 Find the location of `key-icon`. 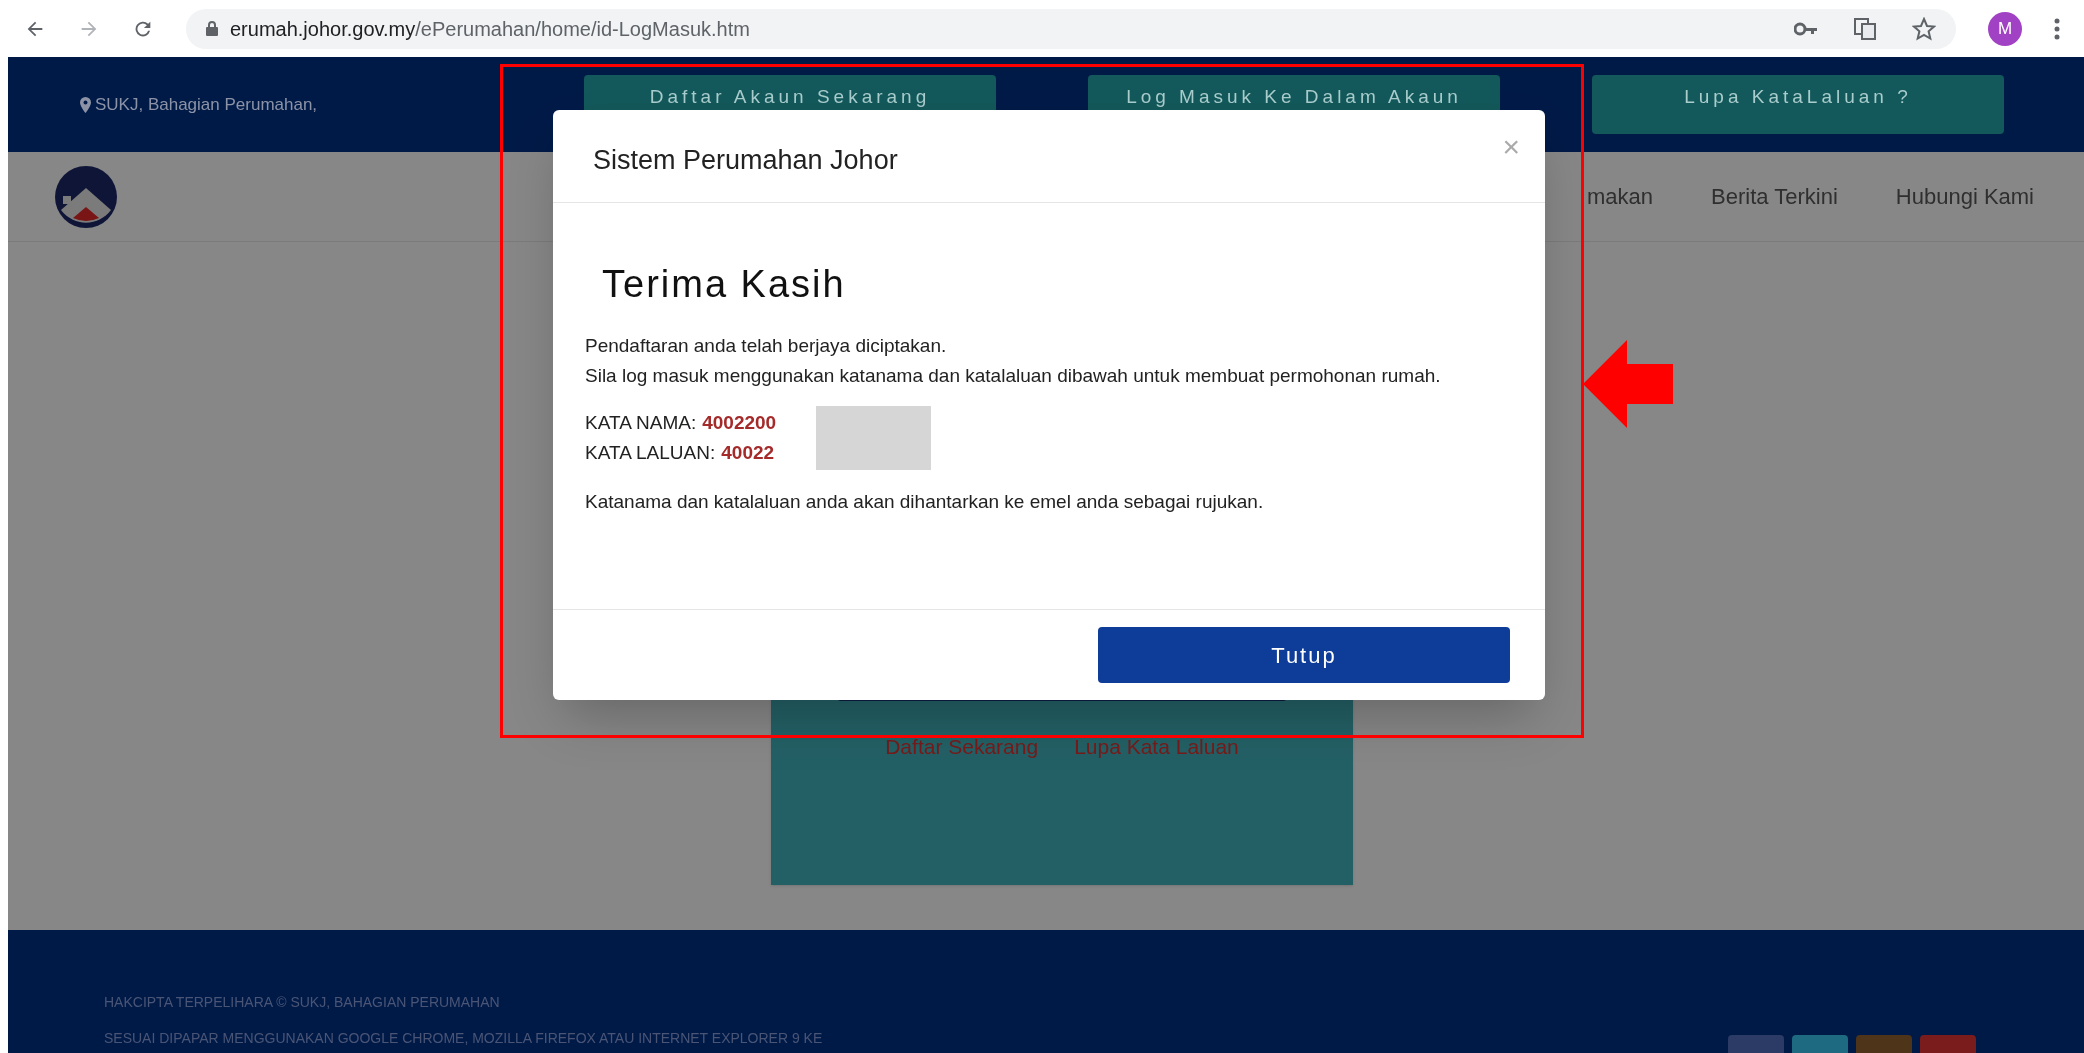

key-icon is located at coordinates (1806, 28).